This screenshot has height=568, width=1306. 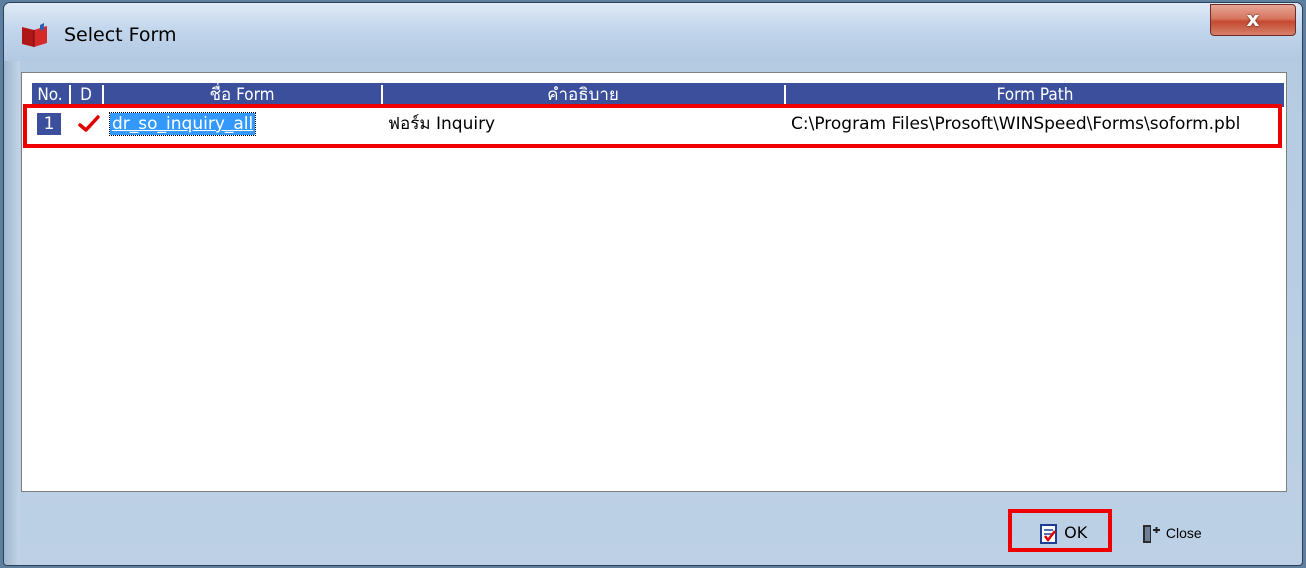 What do you see at coordinates (1253, 20) in the screenshot?
I see `window-close-button: x` at bounding box center [1253, 20].